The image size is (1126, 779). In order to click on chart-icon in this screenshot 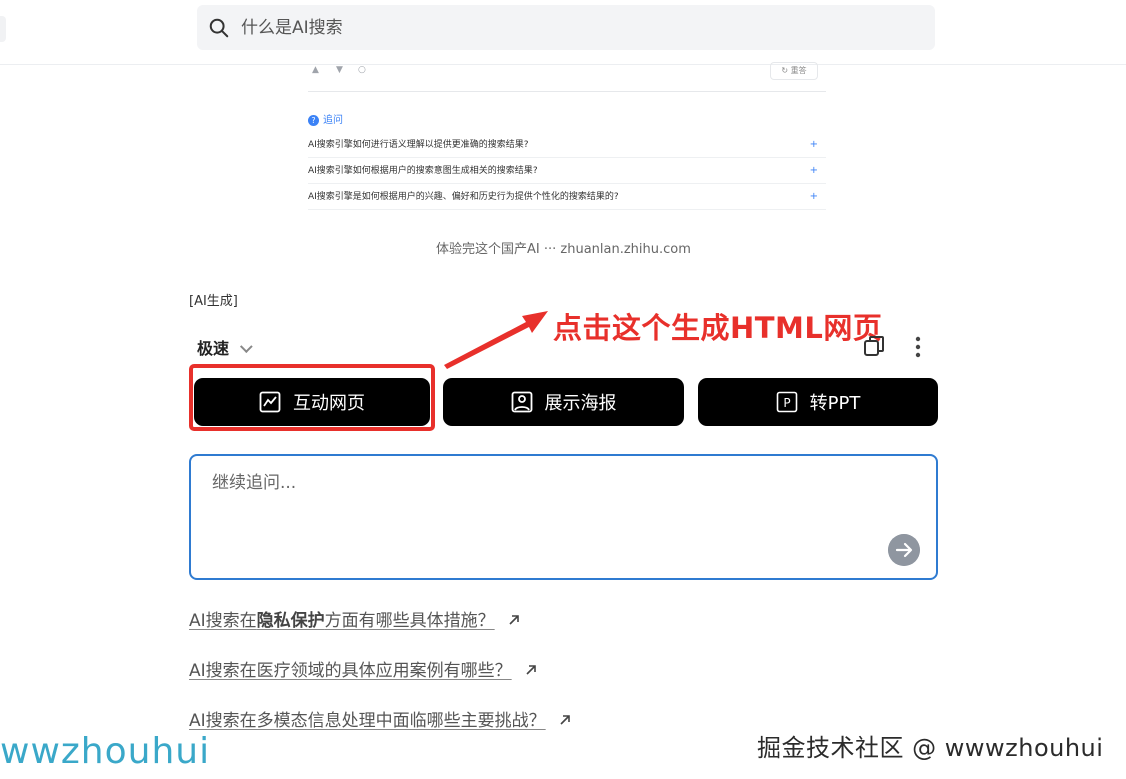, I will do `click(270, 402)`.